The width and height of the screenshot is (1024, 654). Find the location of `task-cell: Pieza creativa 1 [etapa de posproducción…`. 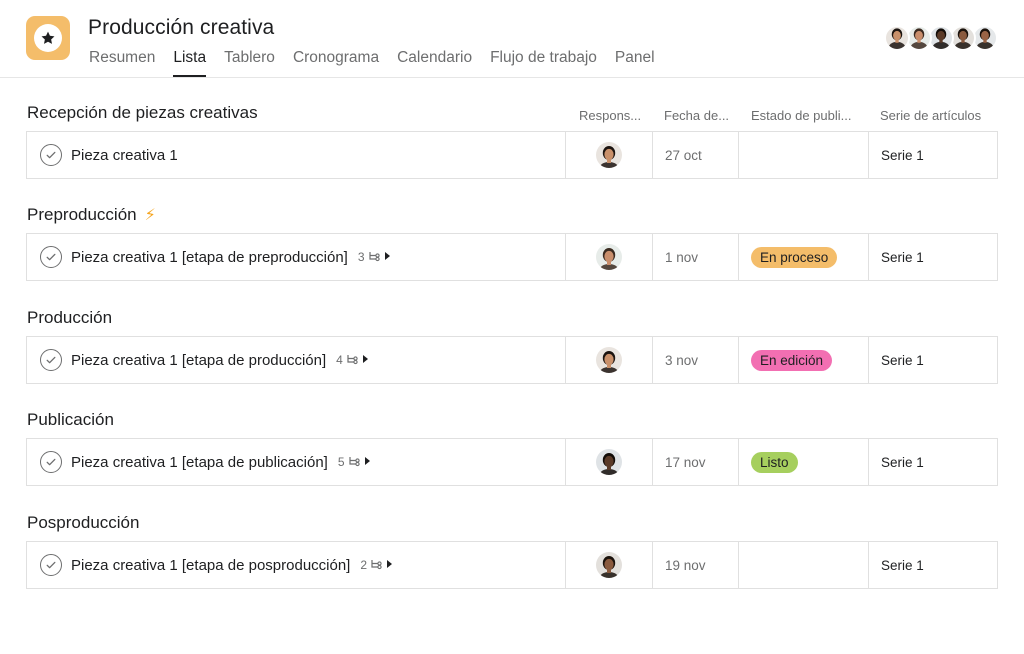

task-cell: Pieza creativa 1 [etapa de posproducción… is located at coordinates (296, 565).